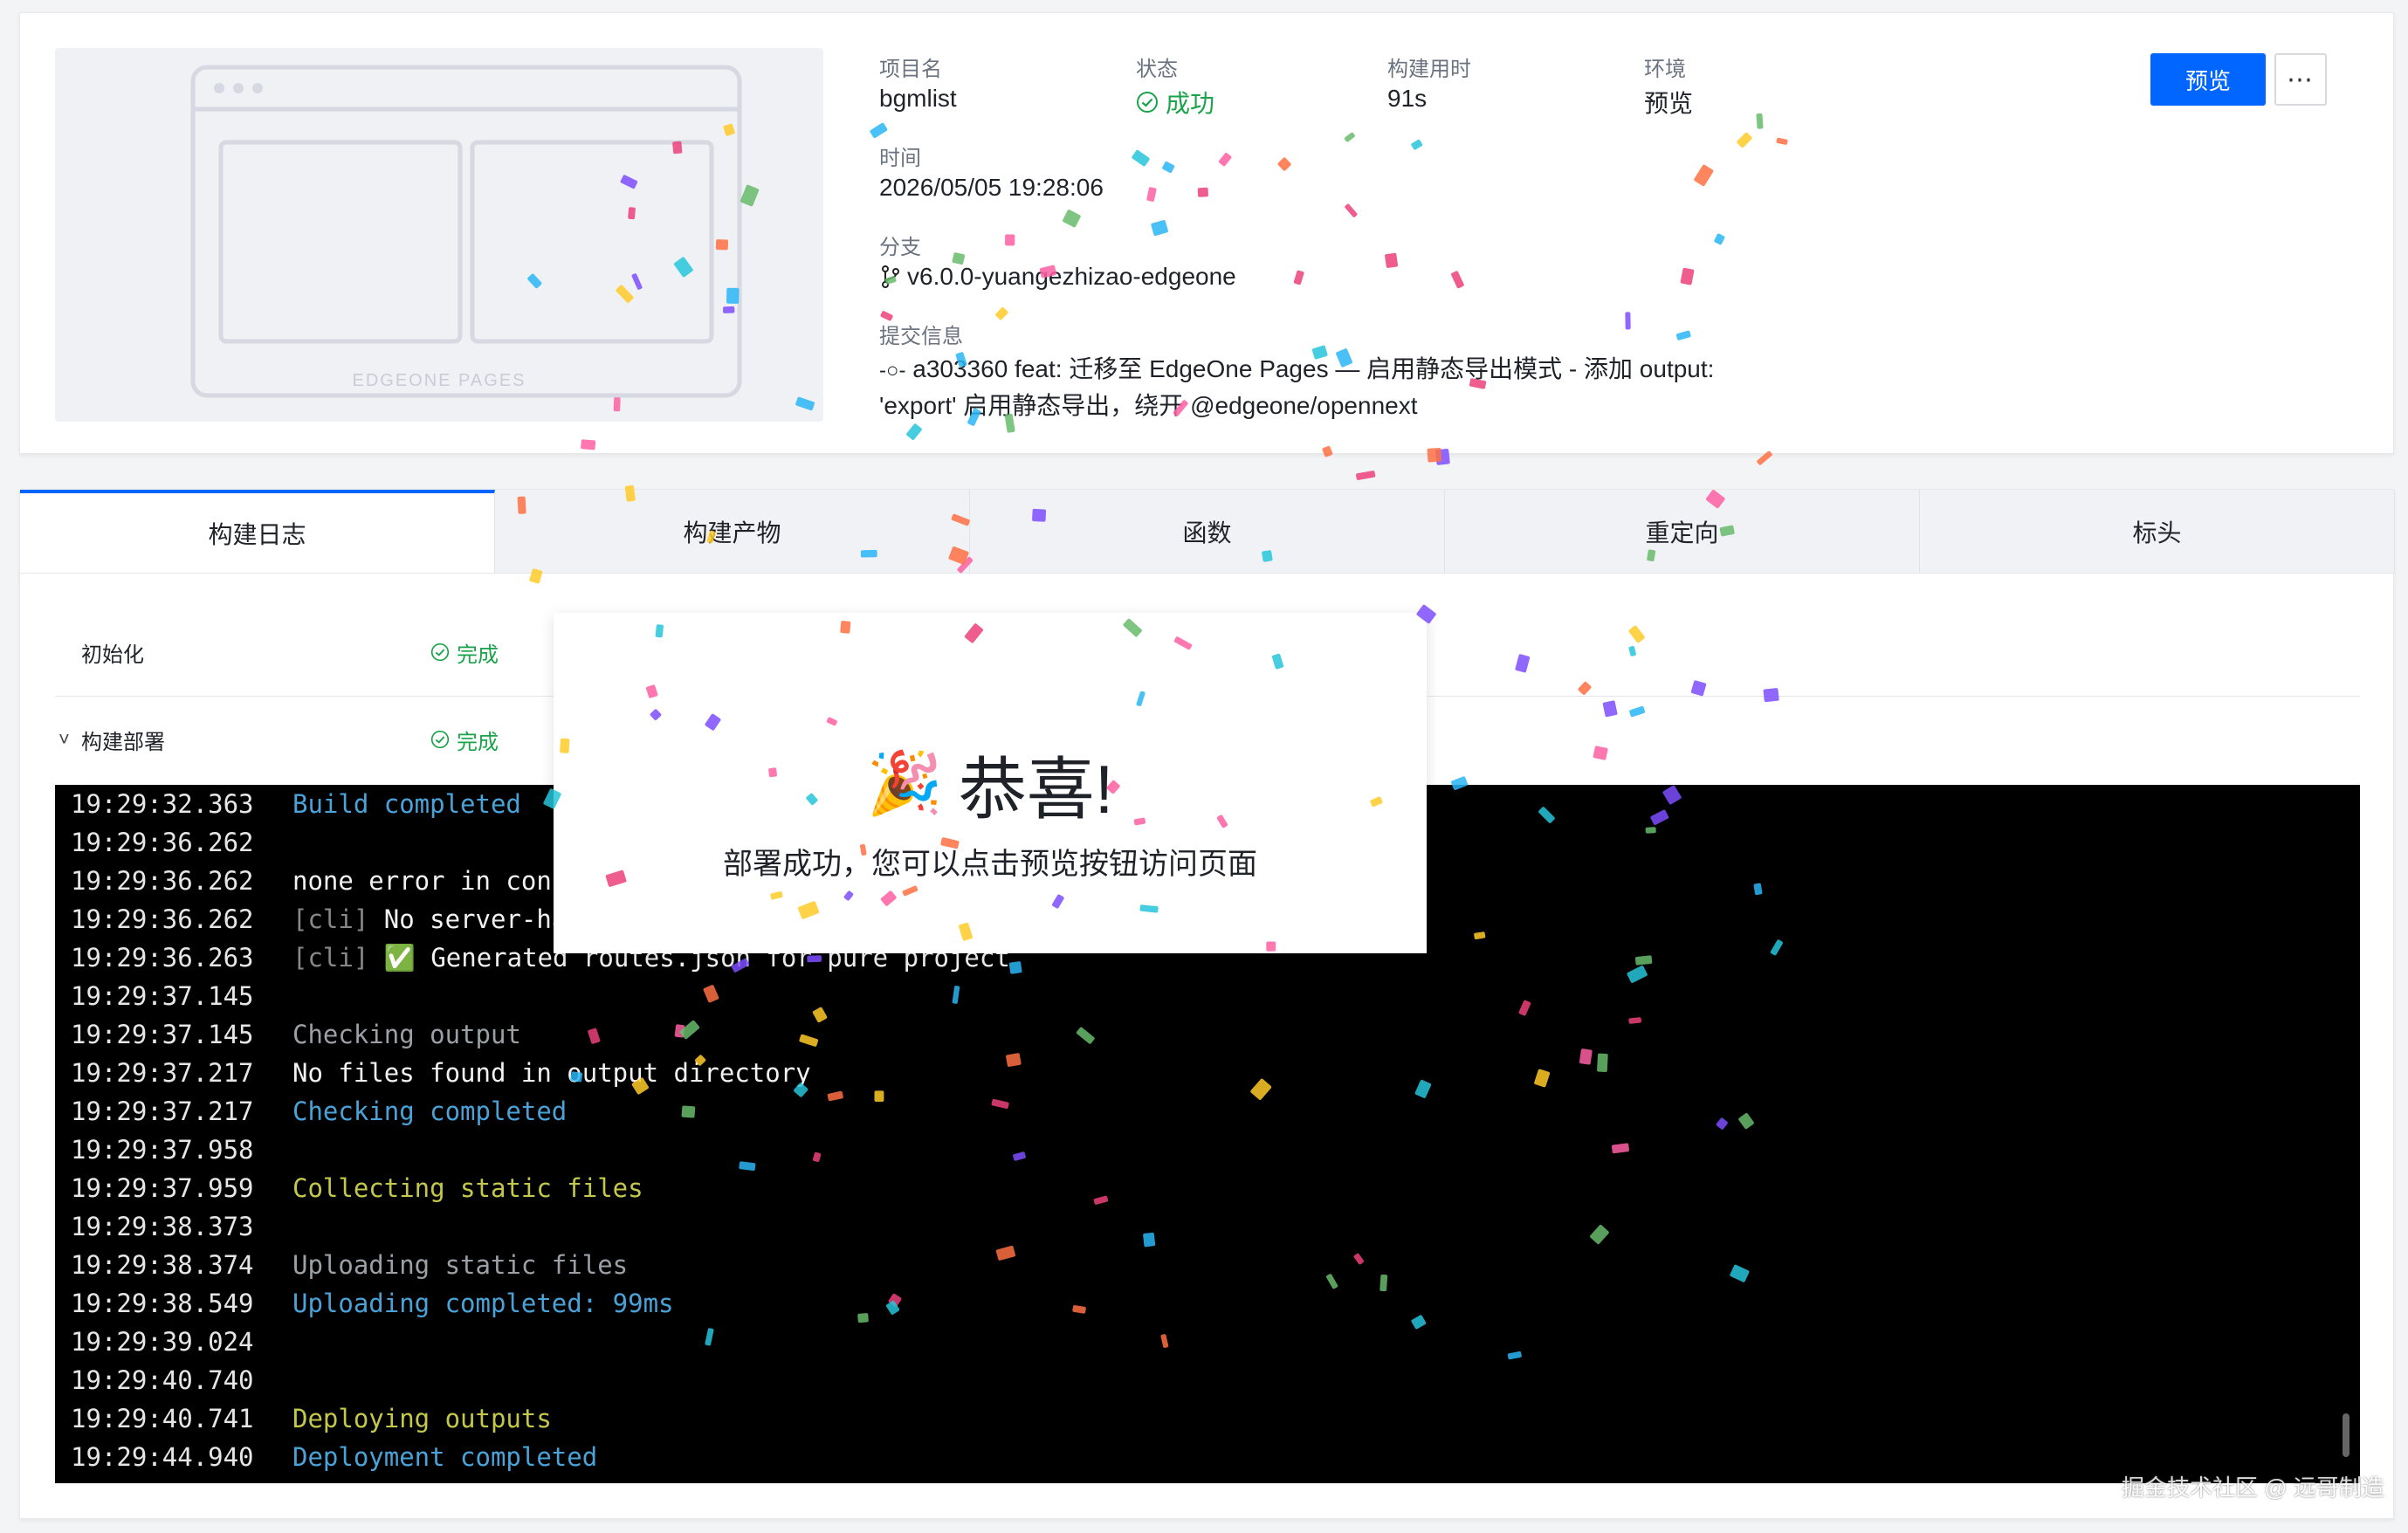 This screenshot has height=1533, width=2408. I want to click on log-line: 19:29:32.363 Build completed, so click(296, 804).